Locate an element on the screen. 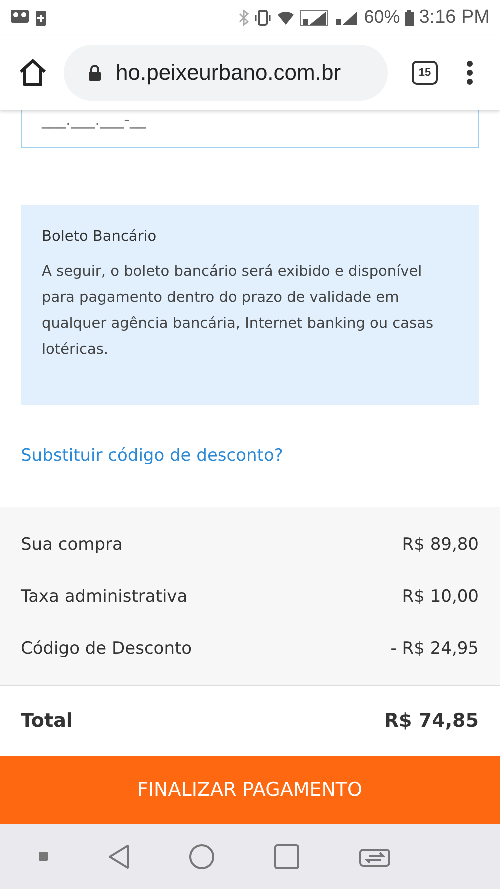  info-text: A seguir, o boleto bancário será exibido e disponível para pagamento dentro do prazo de validade em qualquer agência bancária, Internet banking ou casas lotéricas. is located at coordinates (238, 311).